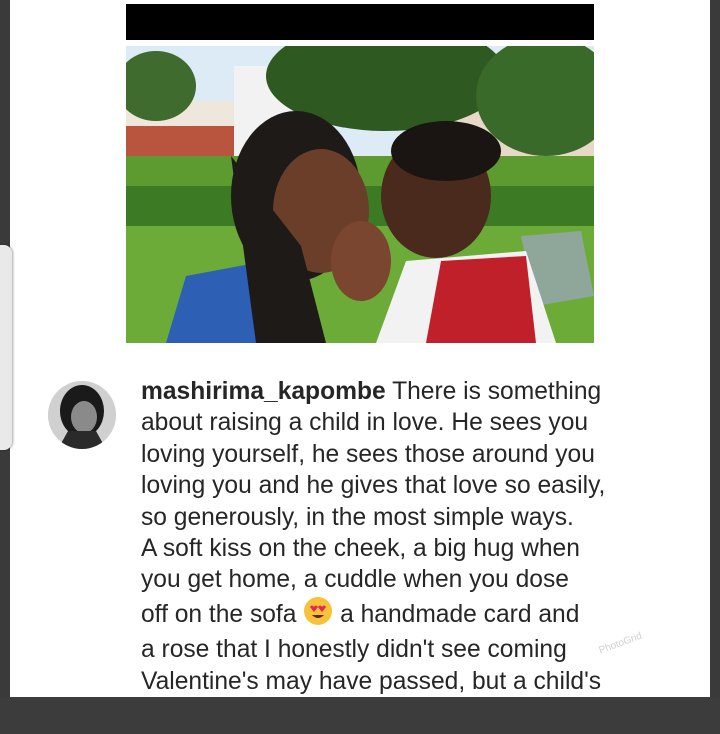 The width and height of the screenshot is (720, 734). I want to click on username-link: mashirima_kapombe, so click(263, 391).